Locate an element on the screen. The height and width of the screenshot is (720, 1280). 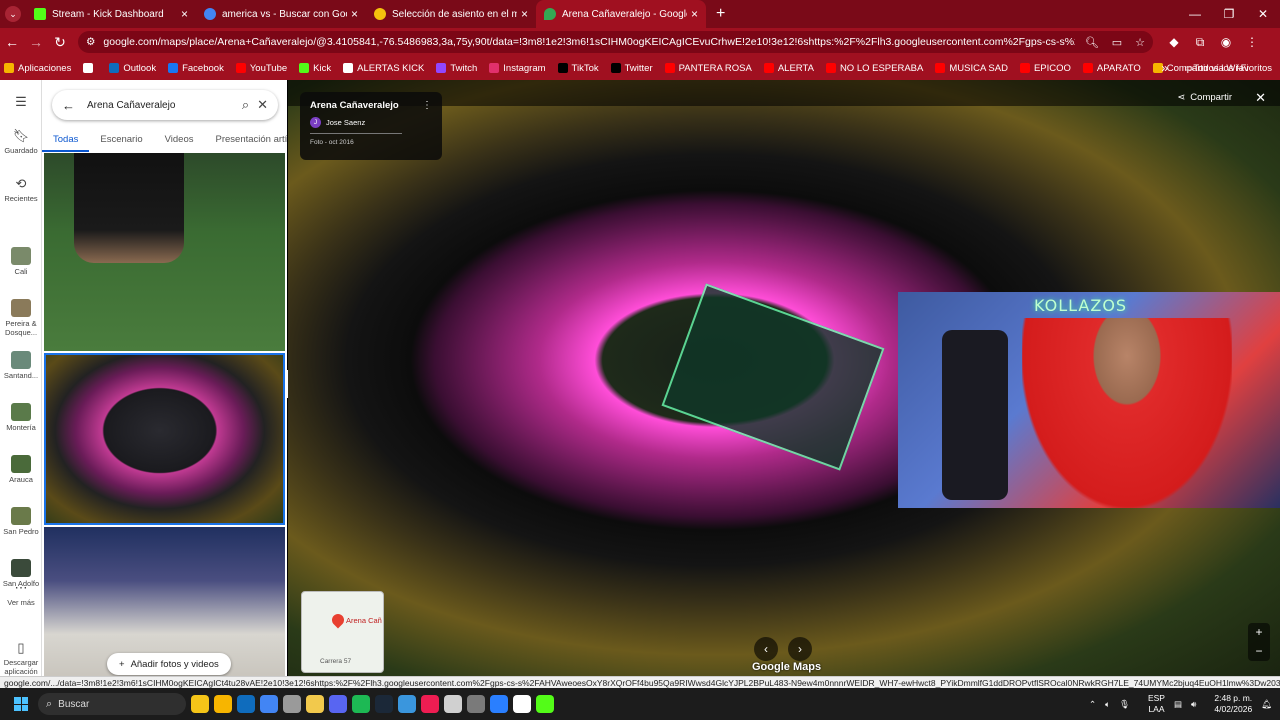
volume-icon: 🔊︎ is located at coordinates (1193, 704).